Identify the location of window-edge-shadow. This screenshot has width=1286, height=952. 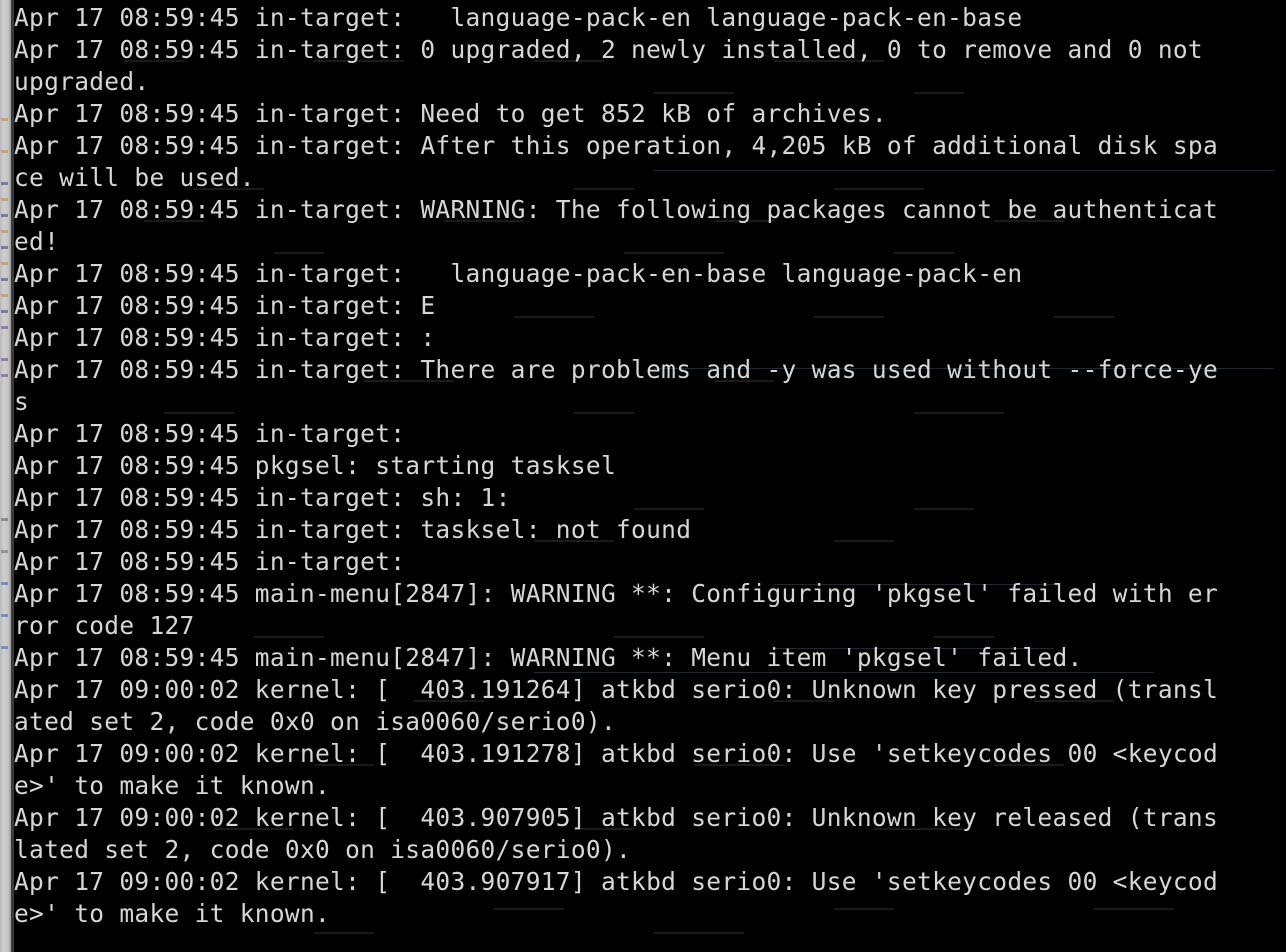
(12, 476).